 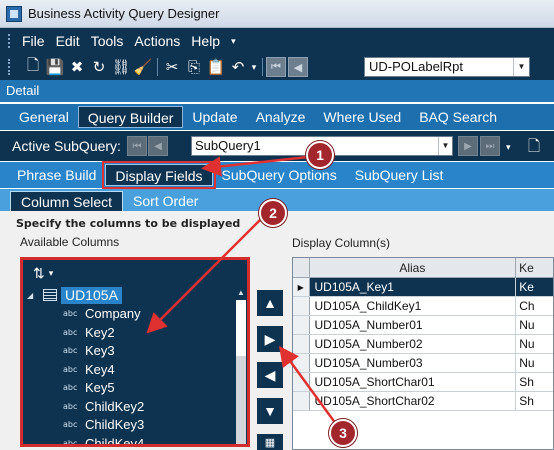 What do you see at coordinates (55, 67) in the screenshot?
I see `save-icon: 💾` at bounding box center [55, 67].